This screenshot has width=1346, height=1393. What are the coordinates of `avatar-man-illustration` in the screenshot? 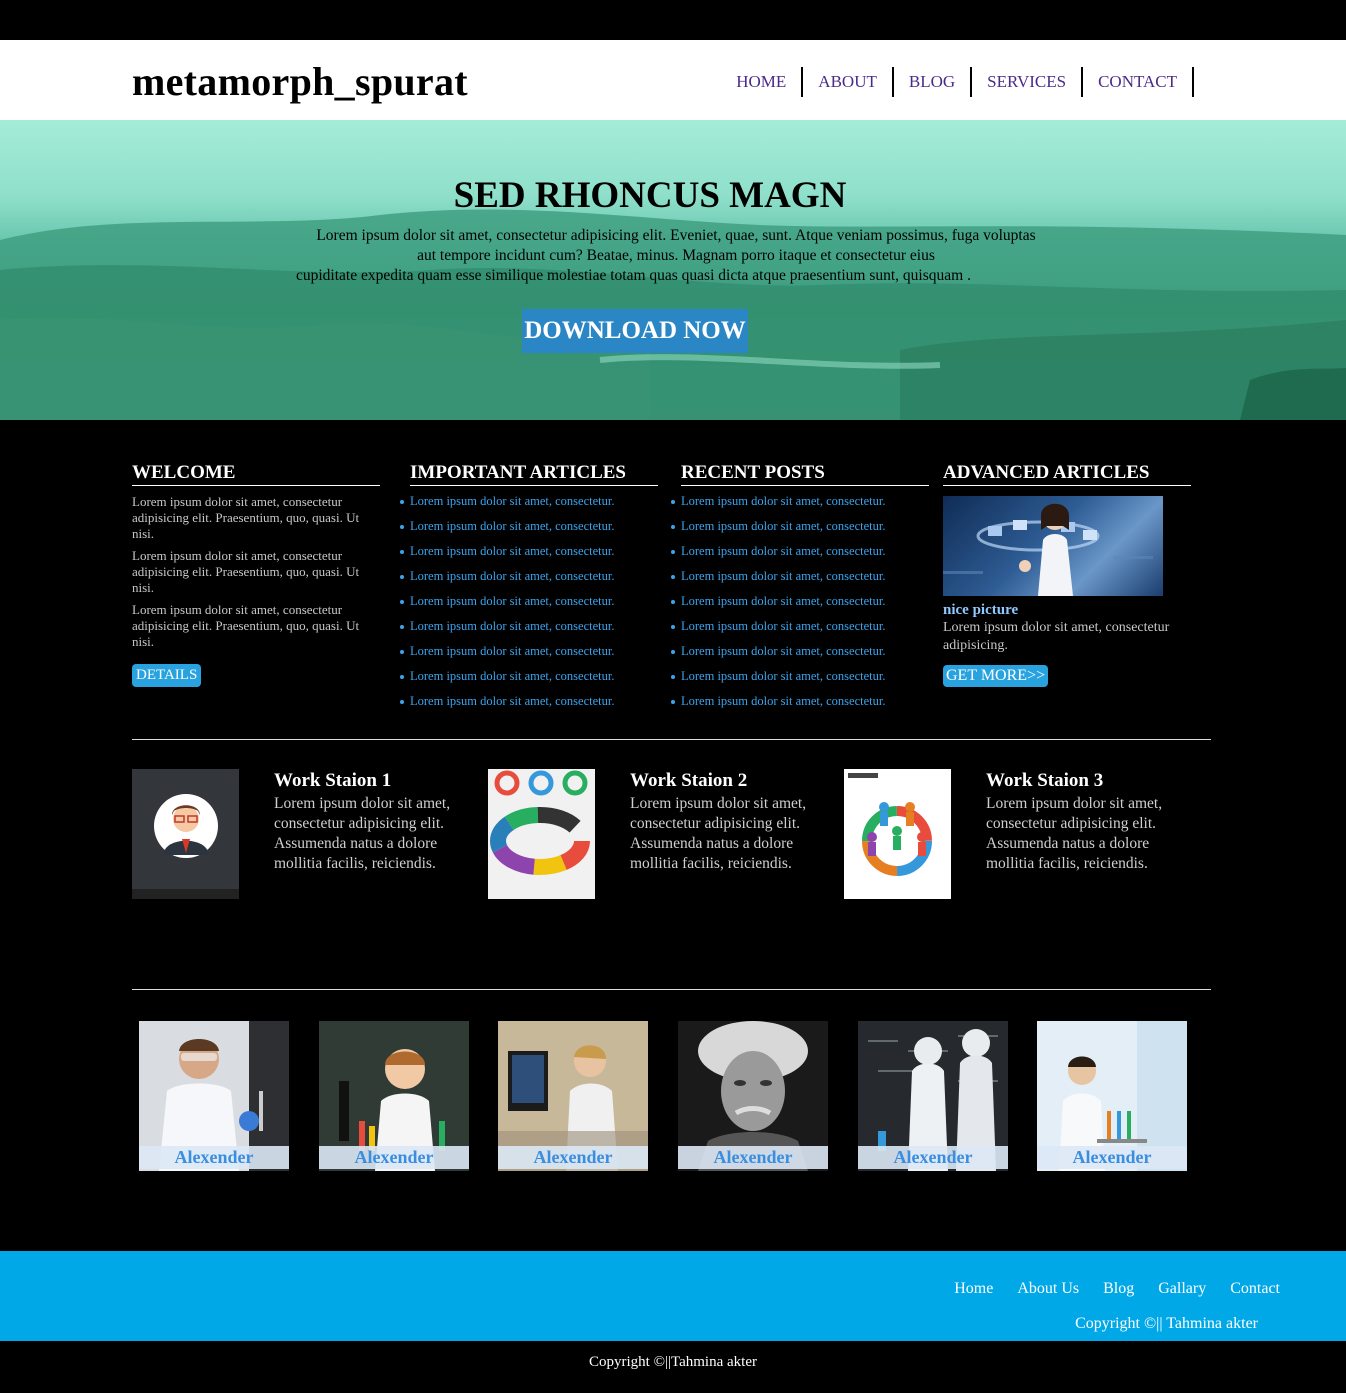 It's located at (185, 834).